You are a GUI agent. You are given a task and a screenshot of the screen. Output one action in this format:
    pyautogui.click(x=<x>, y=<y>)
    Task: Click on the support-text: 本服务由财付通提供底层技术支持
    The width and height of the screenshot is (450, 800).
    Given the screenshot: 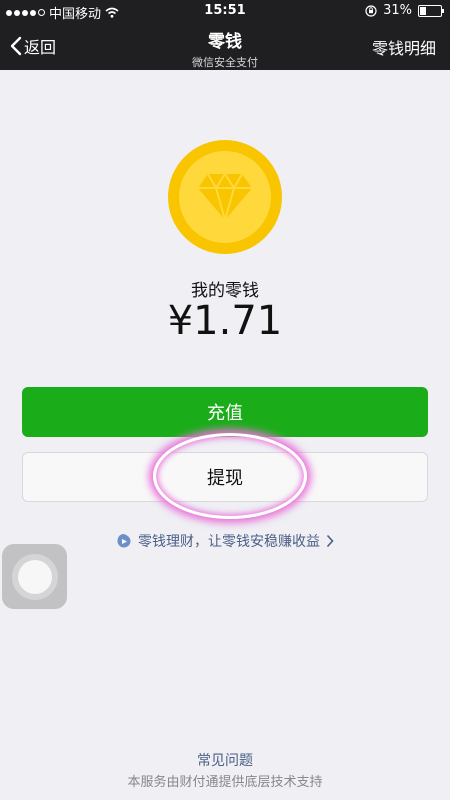 What is the action you would take?
    pyautogui.click(x=225, y=782)
    